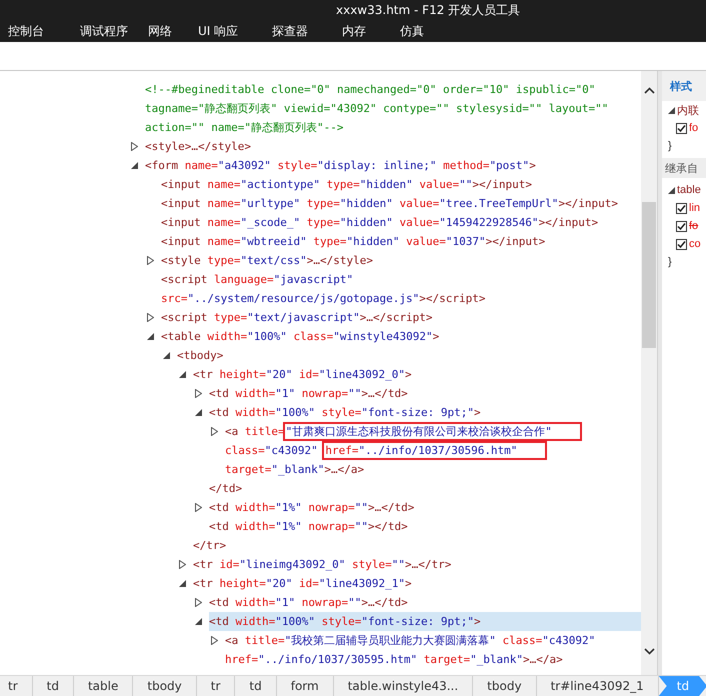 The height and width of the screenshot is (696, 706). What do you see at coordinates (393, 108) in the screenshot?
I see `markup-line: tagname="静态翻页列表" viewid="43092" contype="" stylesysid="" layout=""` at bounding box center [393, 108].